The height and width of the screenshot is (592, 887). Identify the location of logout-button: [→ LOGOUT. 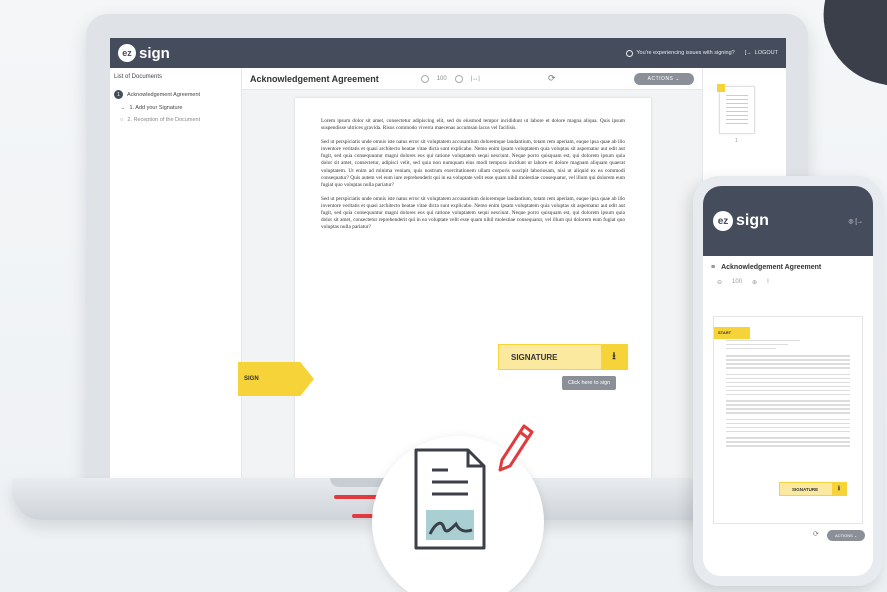
(761, 53).